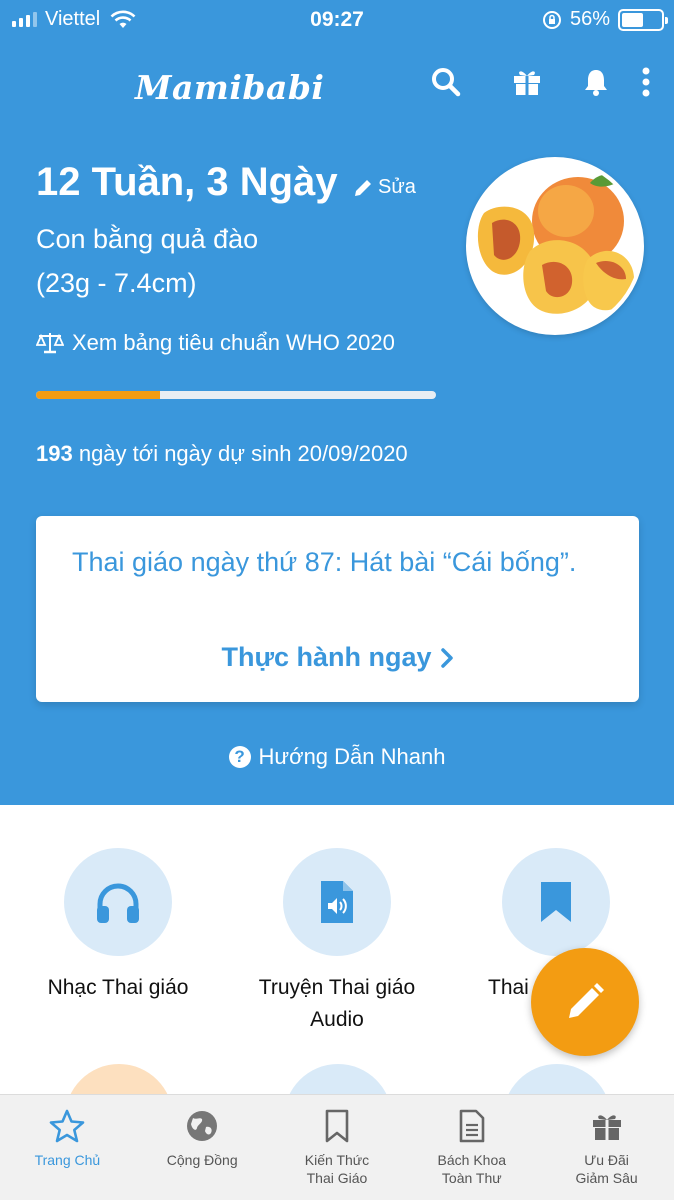 This screenshot has height=1200, width=674. What do you see at coordinates (50, 343) in the screenshot?
I see `scale-icon` at bounding box center [50, 343].